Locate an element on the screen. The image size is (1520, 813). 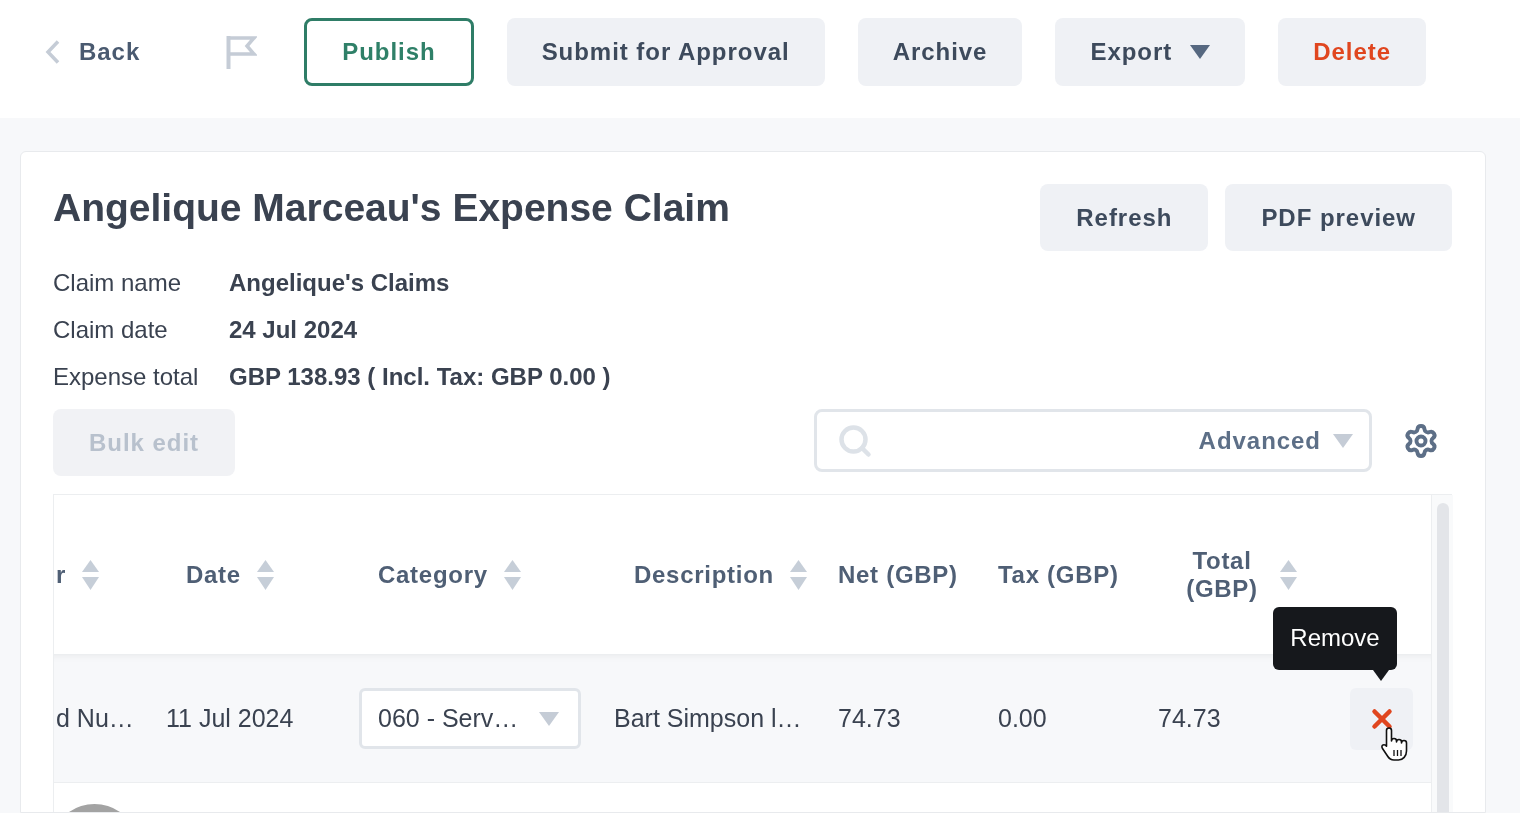
detail-label: Expense total is located at coordinates (126, 376).